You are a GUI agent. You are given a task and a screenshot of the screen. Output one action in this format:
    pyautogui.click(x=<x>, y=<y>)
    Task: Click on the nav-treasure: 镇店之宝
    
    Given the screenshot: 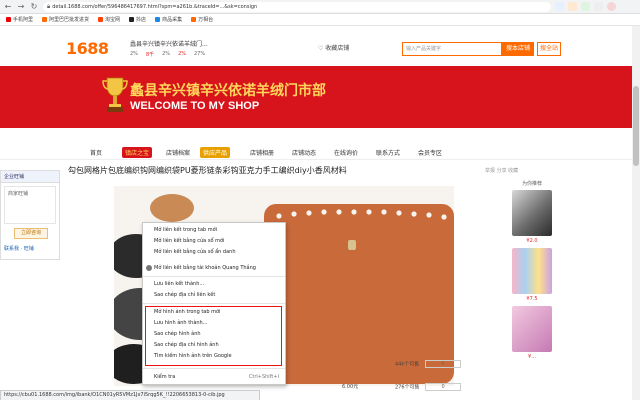 What is the action you would take?
    pyautogui.click(x=137, y=152)
    